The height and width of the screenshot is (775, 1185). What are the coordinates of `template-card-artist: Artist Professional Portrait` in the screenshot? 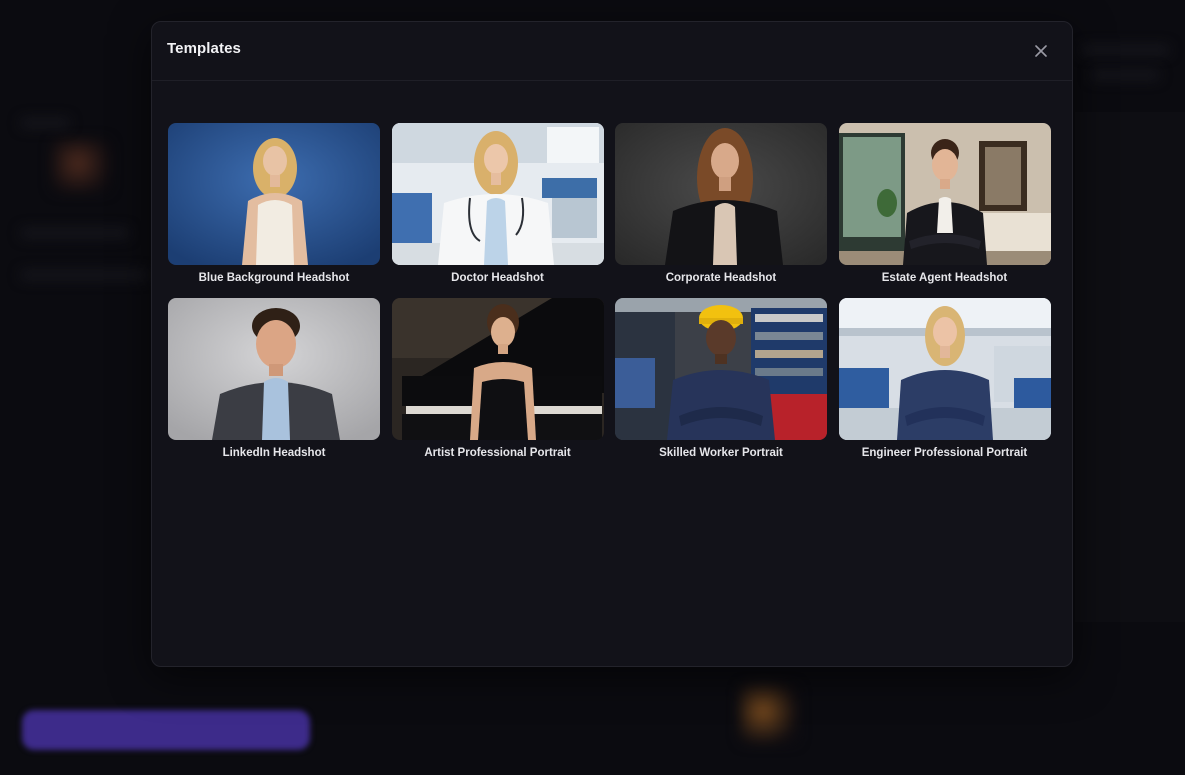 It's located at (497, 385).